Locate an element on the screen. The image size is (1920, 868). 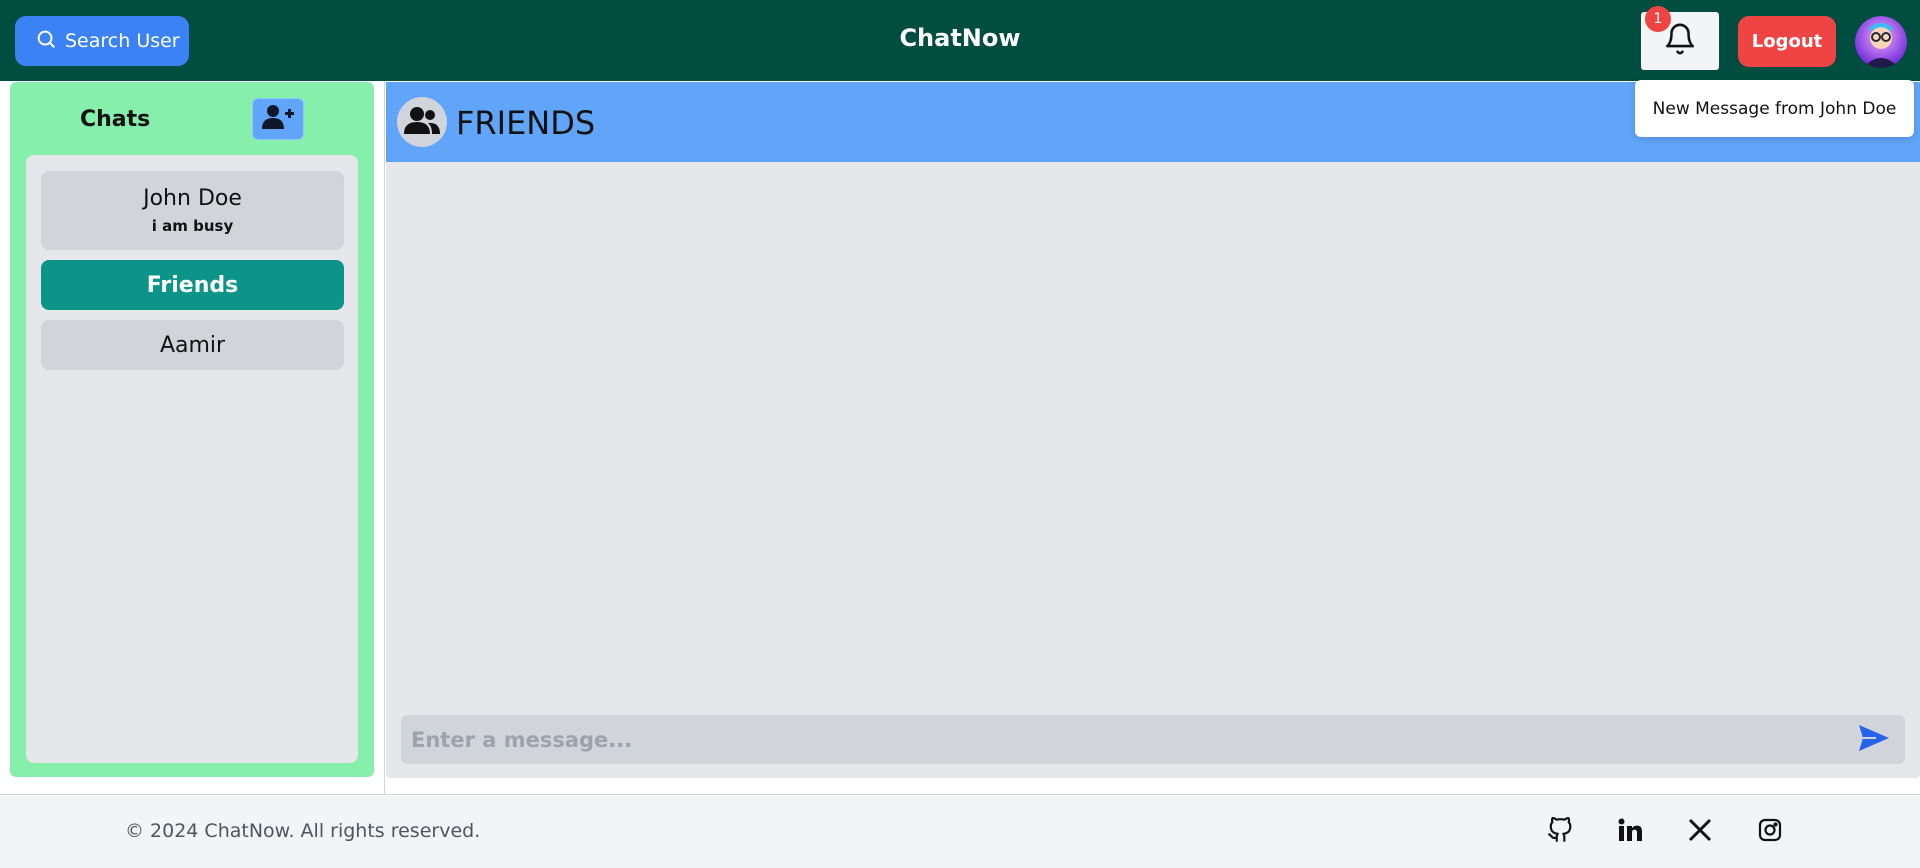
user-plus-icon is located at coordinates (278, 119).